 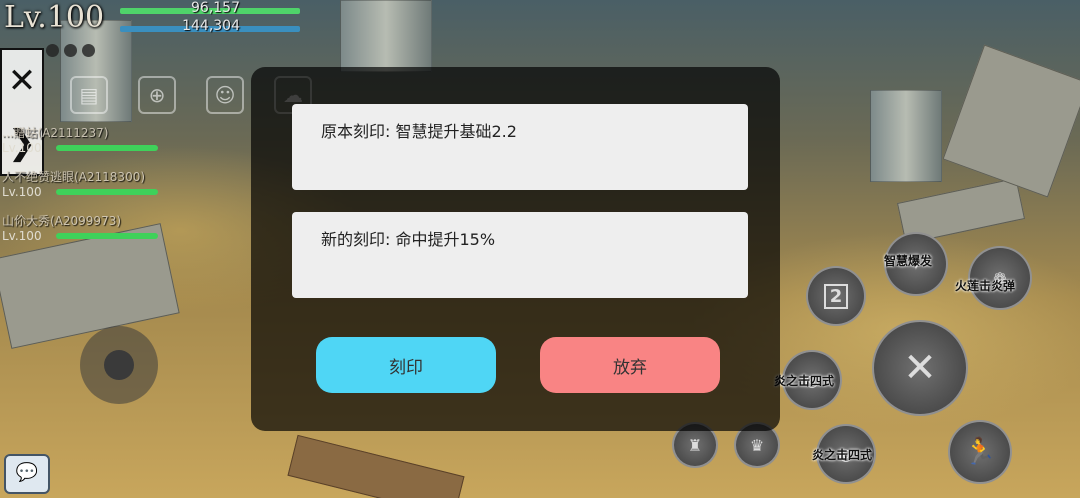 What do you see at coordinates (89, 95) in the screenshot?
I see `document-icon: ▤` at bounding box center [89, 95].